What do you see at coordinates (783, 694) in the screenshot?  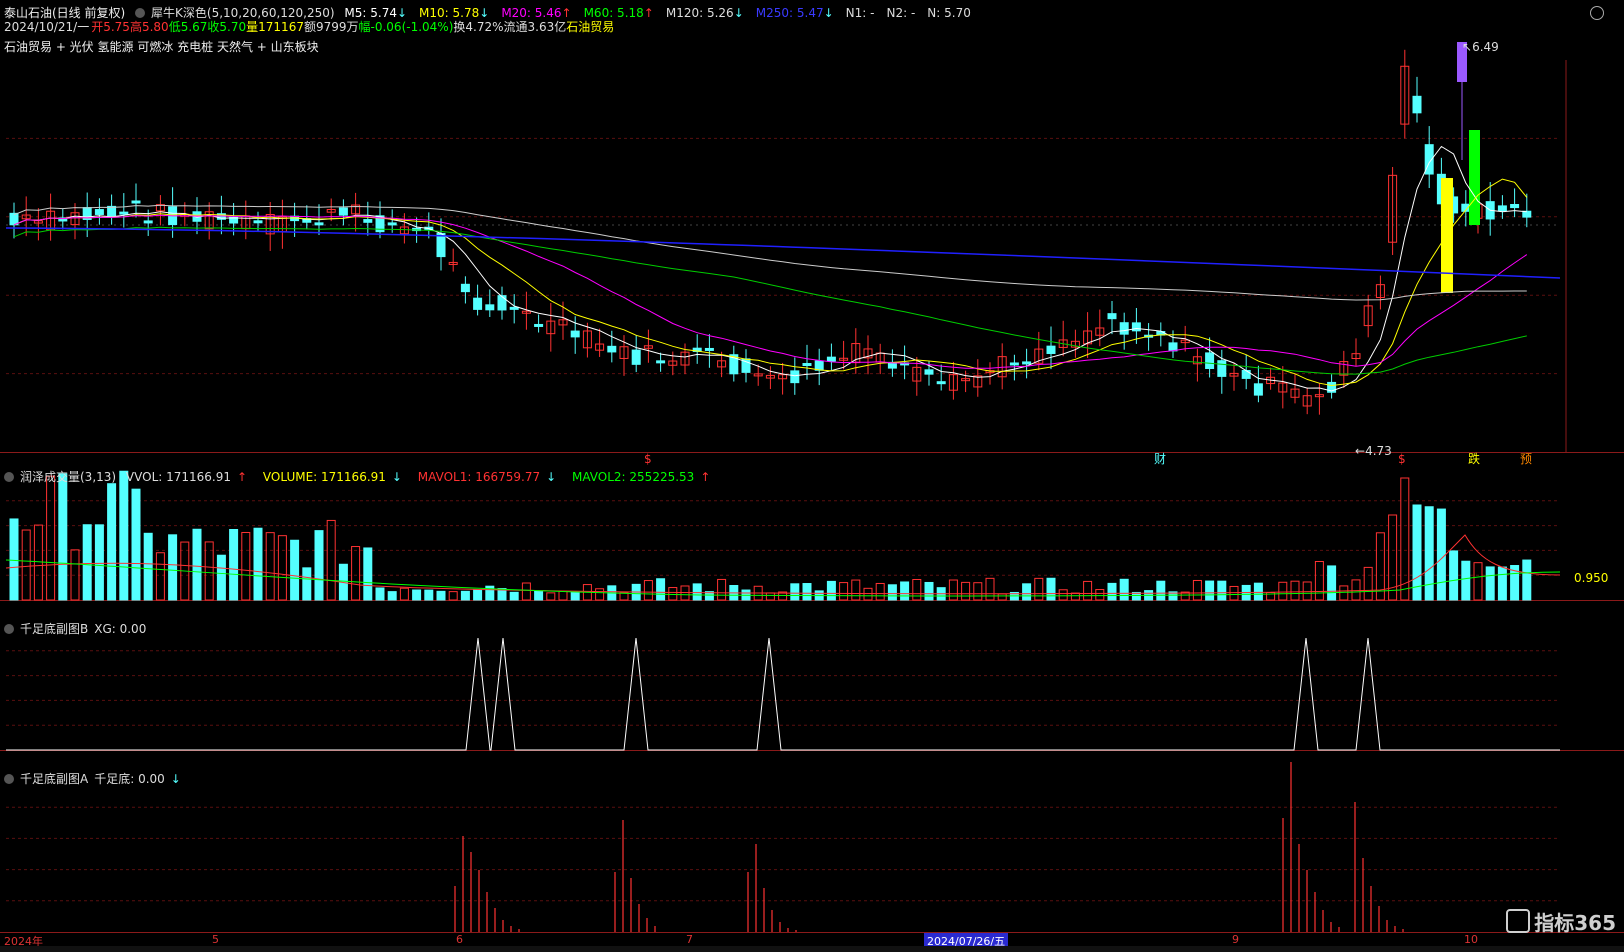 I see `xg-signal-line` at bounding box center [783, 694].